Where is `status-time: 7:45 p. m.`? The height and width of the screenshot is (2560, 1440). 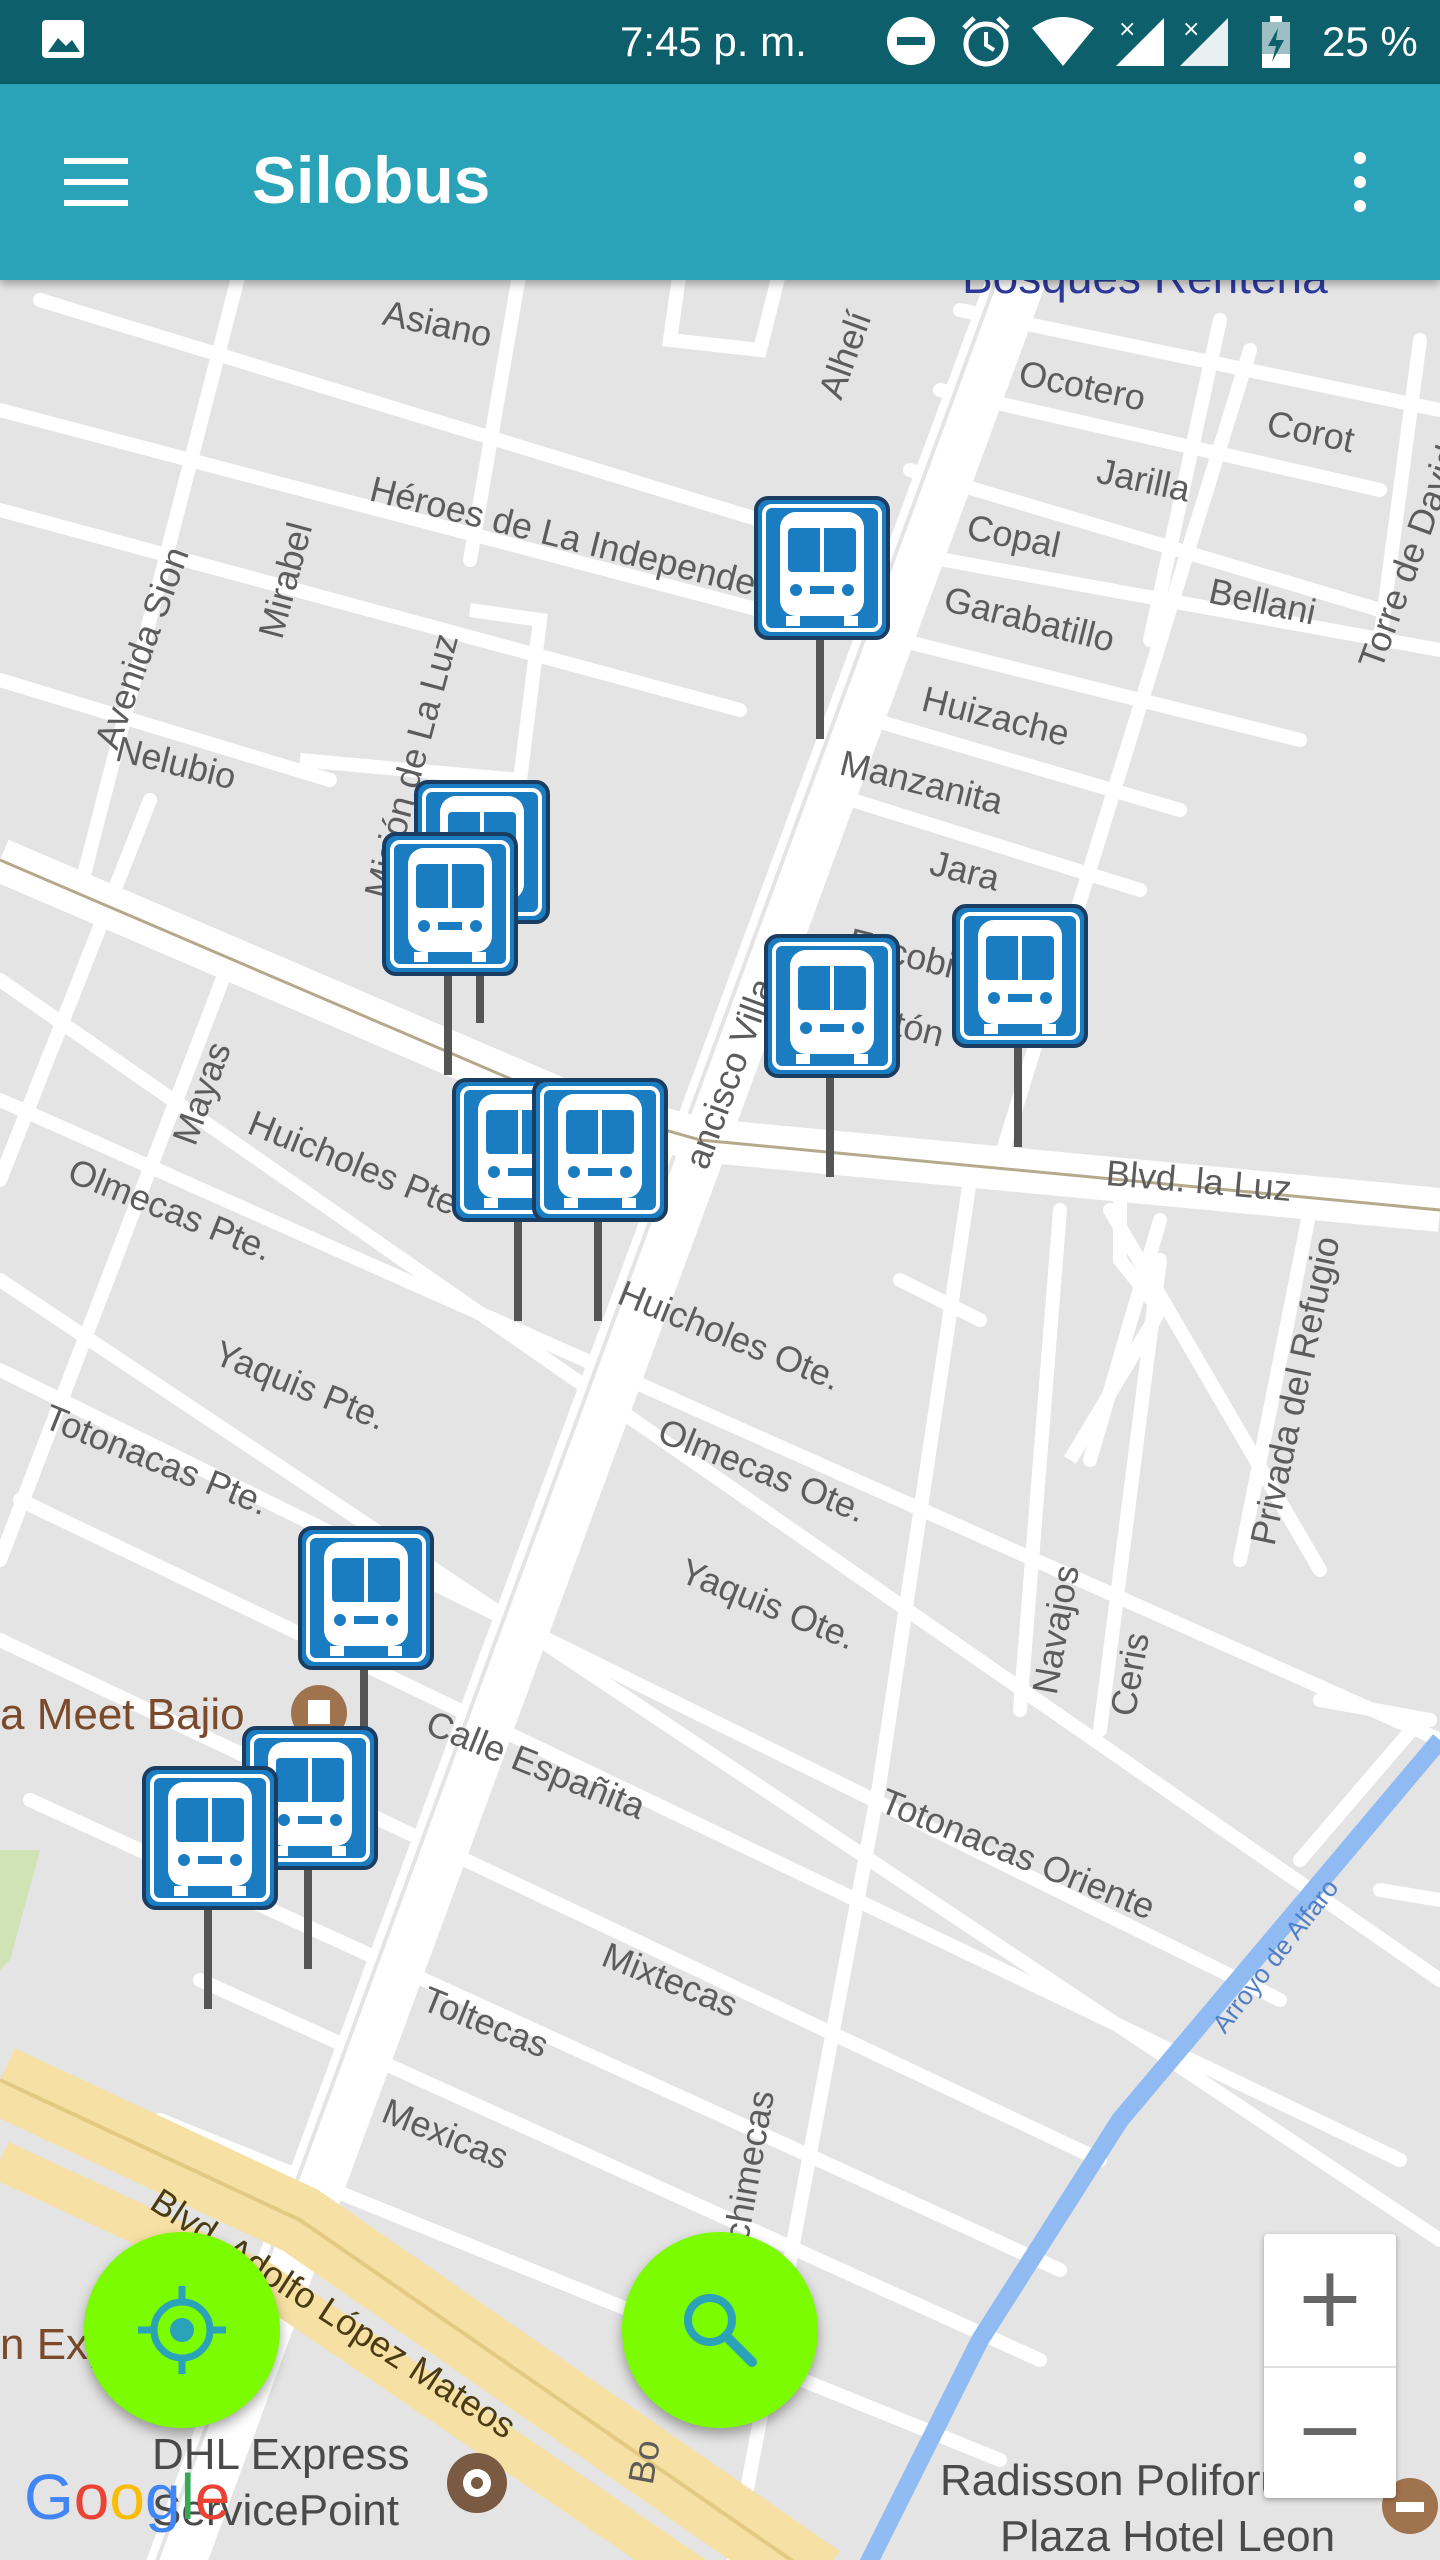 status-time: 7:45 p. m. is located at coordinates (713, 41).